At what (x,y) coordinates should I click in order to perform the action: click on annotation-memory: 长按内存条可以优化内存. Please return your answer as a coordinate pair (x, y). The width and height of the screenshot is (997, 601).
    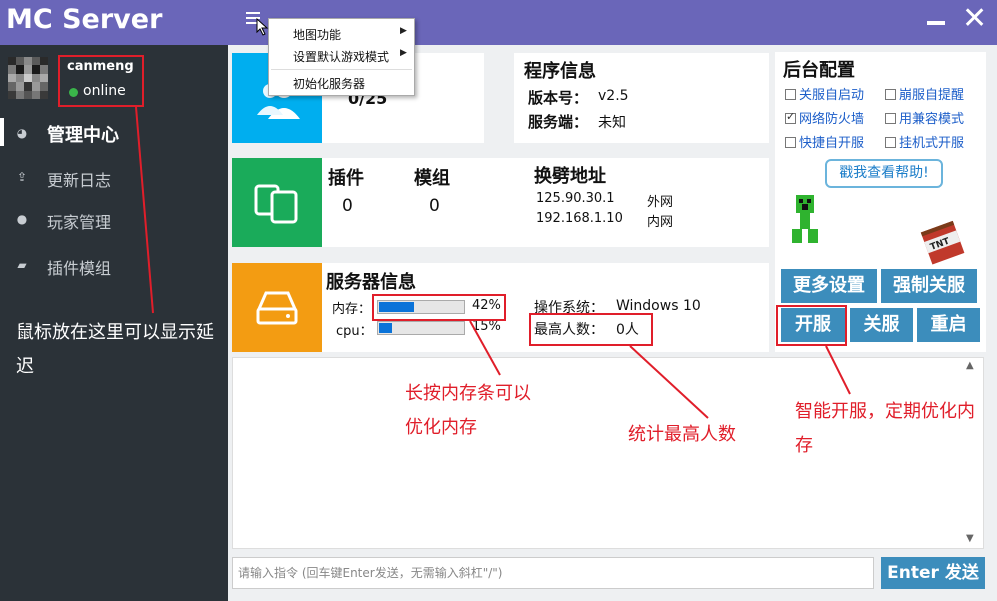
    Looking at the image, I should click on (468, 410).